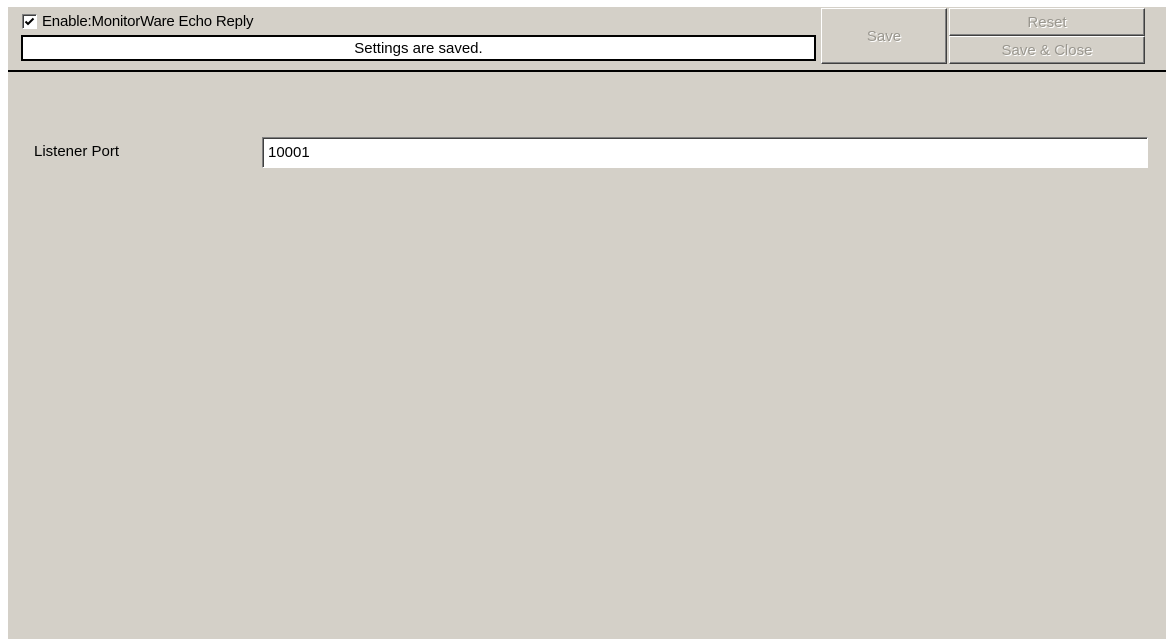  I want to click on enable-row: Enable:MonitorWare Echo Reply, so click(137, 21).